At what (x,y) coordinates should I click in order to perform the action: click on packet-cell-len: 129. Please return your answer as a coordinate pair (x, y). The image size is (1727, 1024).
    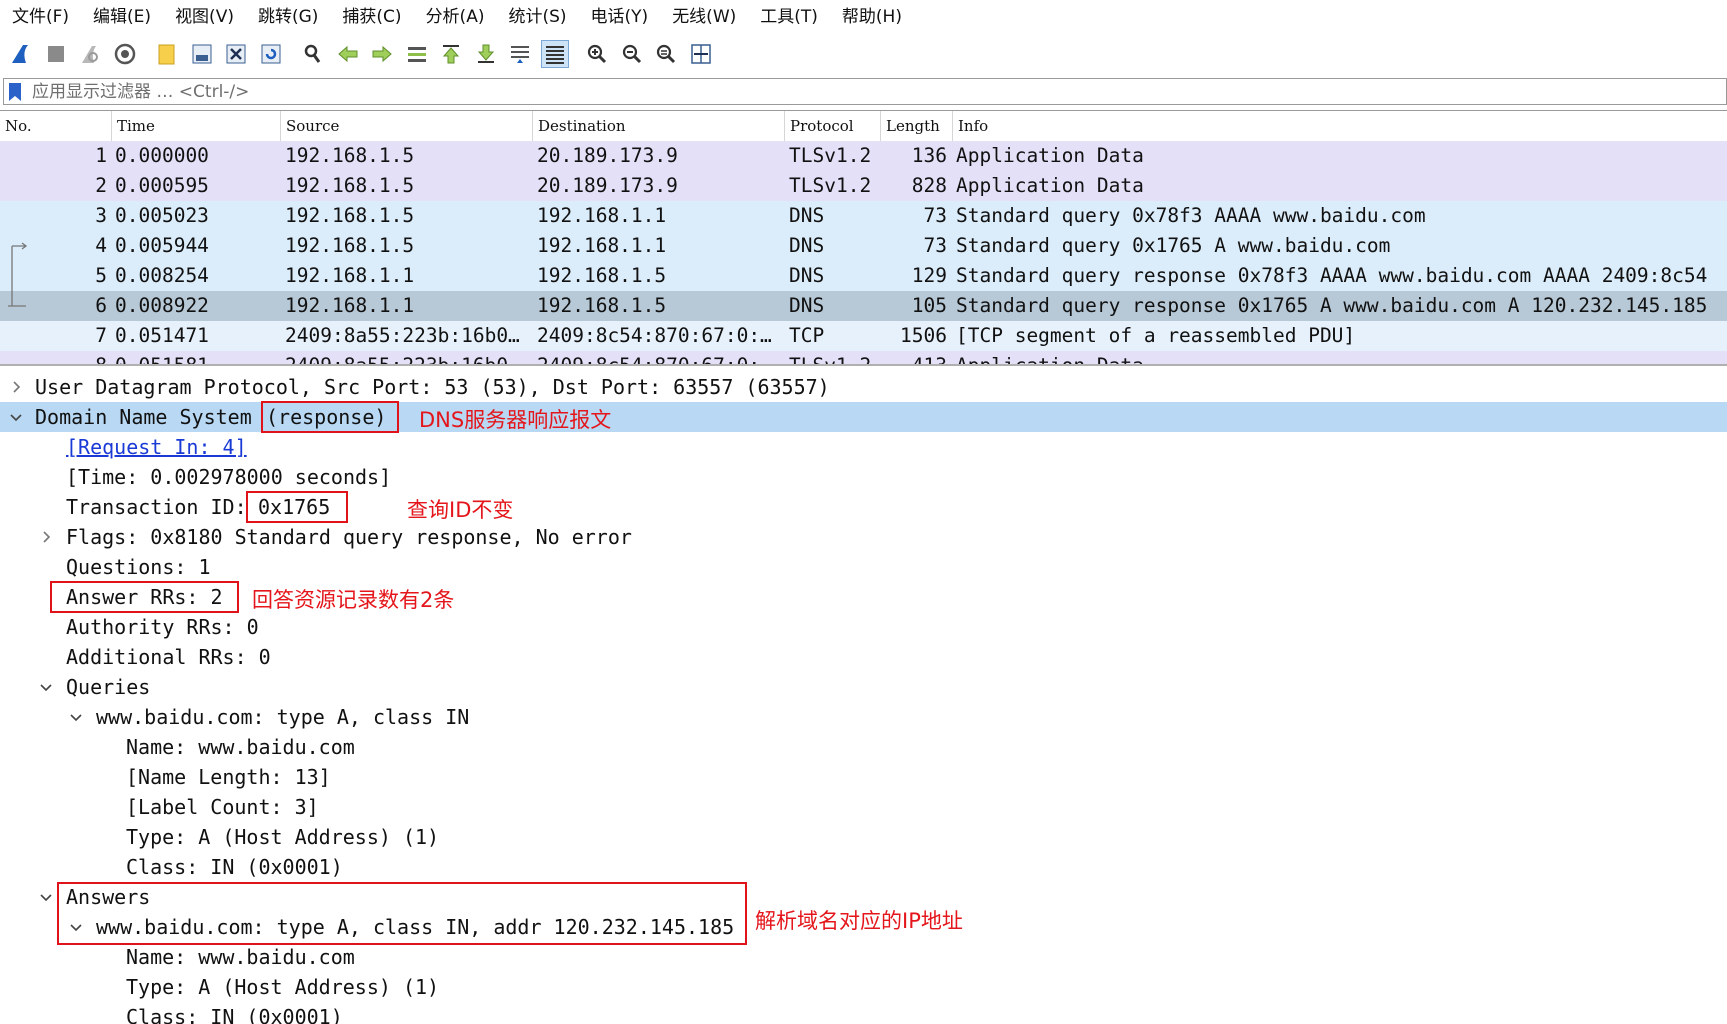
    Looking at the image, I should click on (929, 275).